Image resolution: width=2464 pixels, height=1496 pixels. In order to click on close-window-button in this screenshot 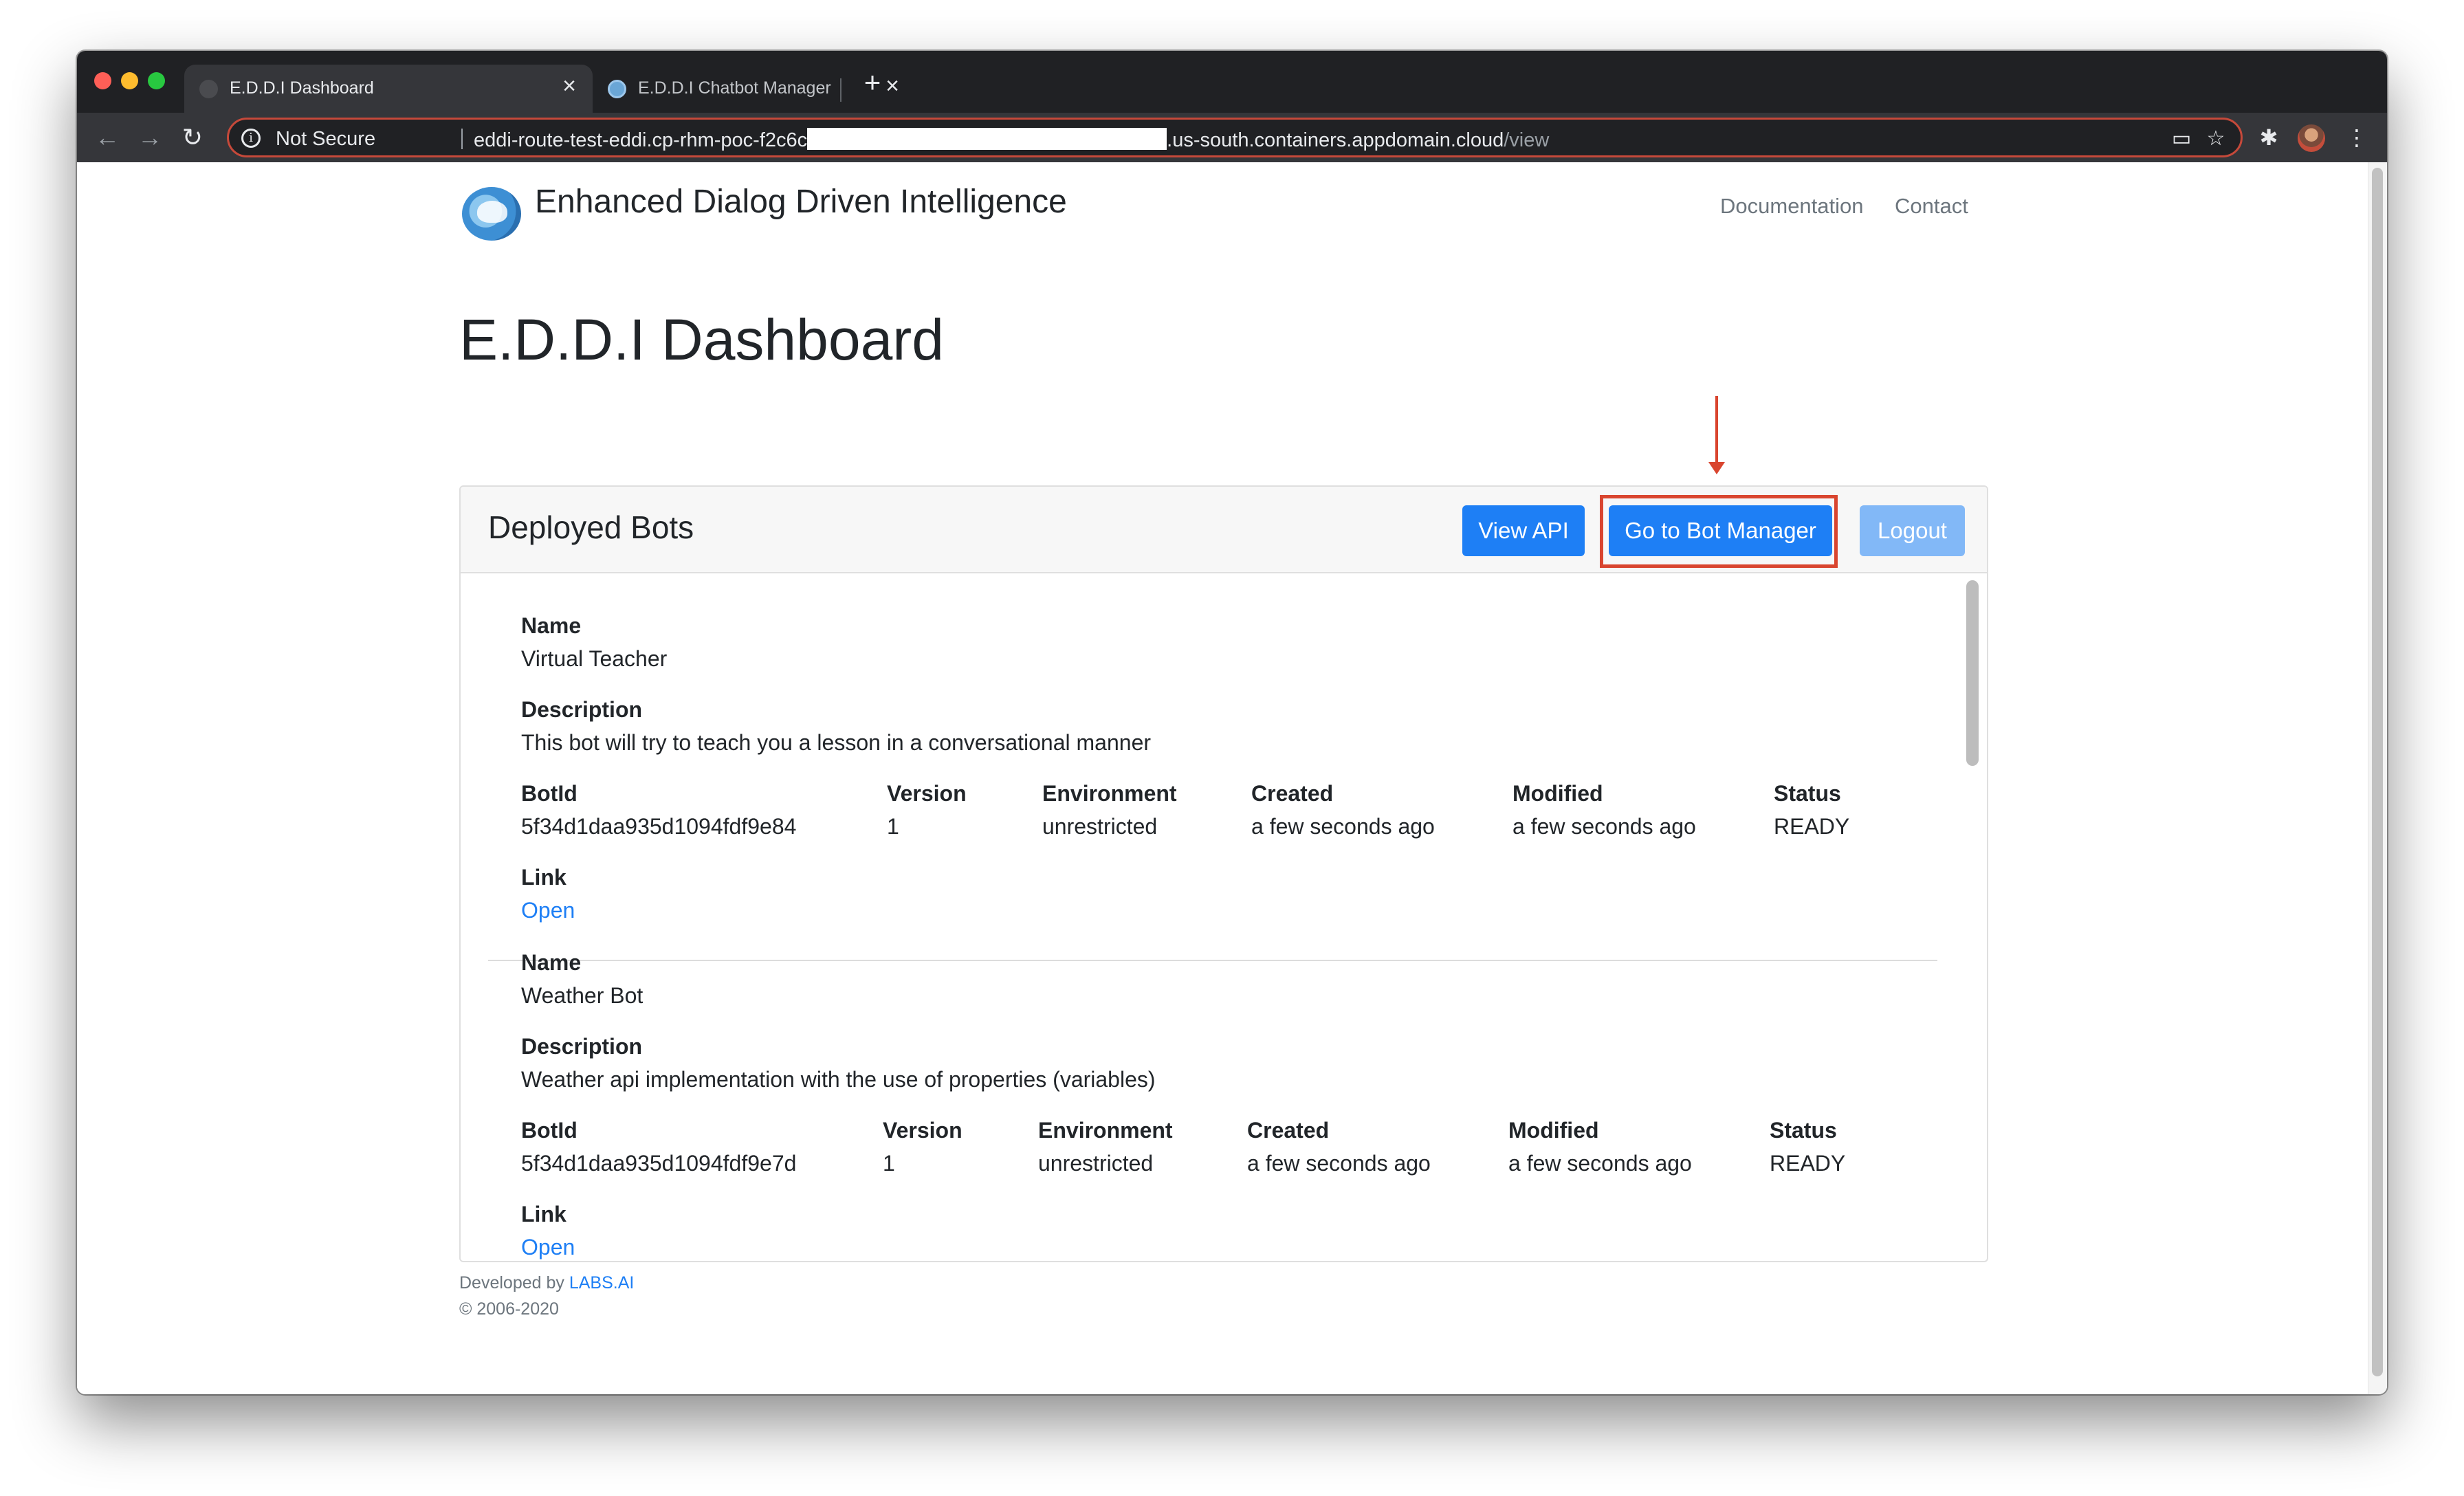, I will do `click(102, 80)`.